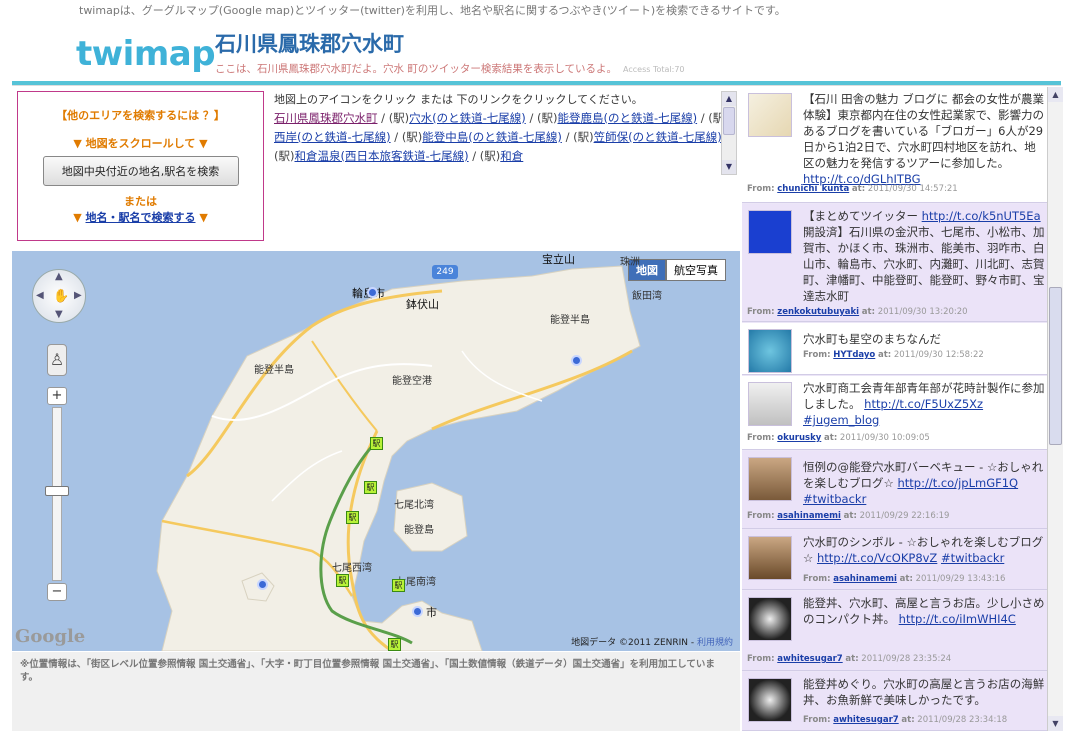  What do you see at coordinates (570, 320) in the screenshot?
I see `place-noto-hanto-right: 能登半島` at bounding box center [570, 320].